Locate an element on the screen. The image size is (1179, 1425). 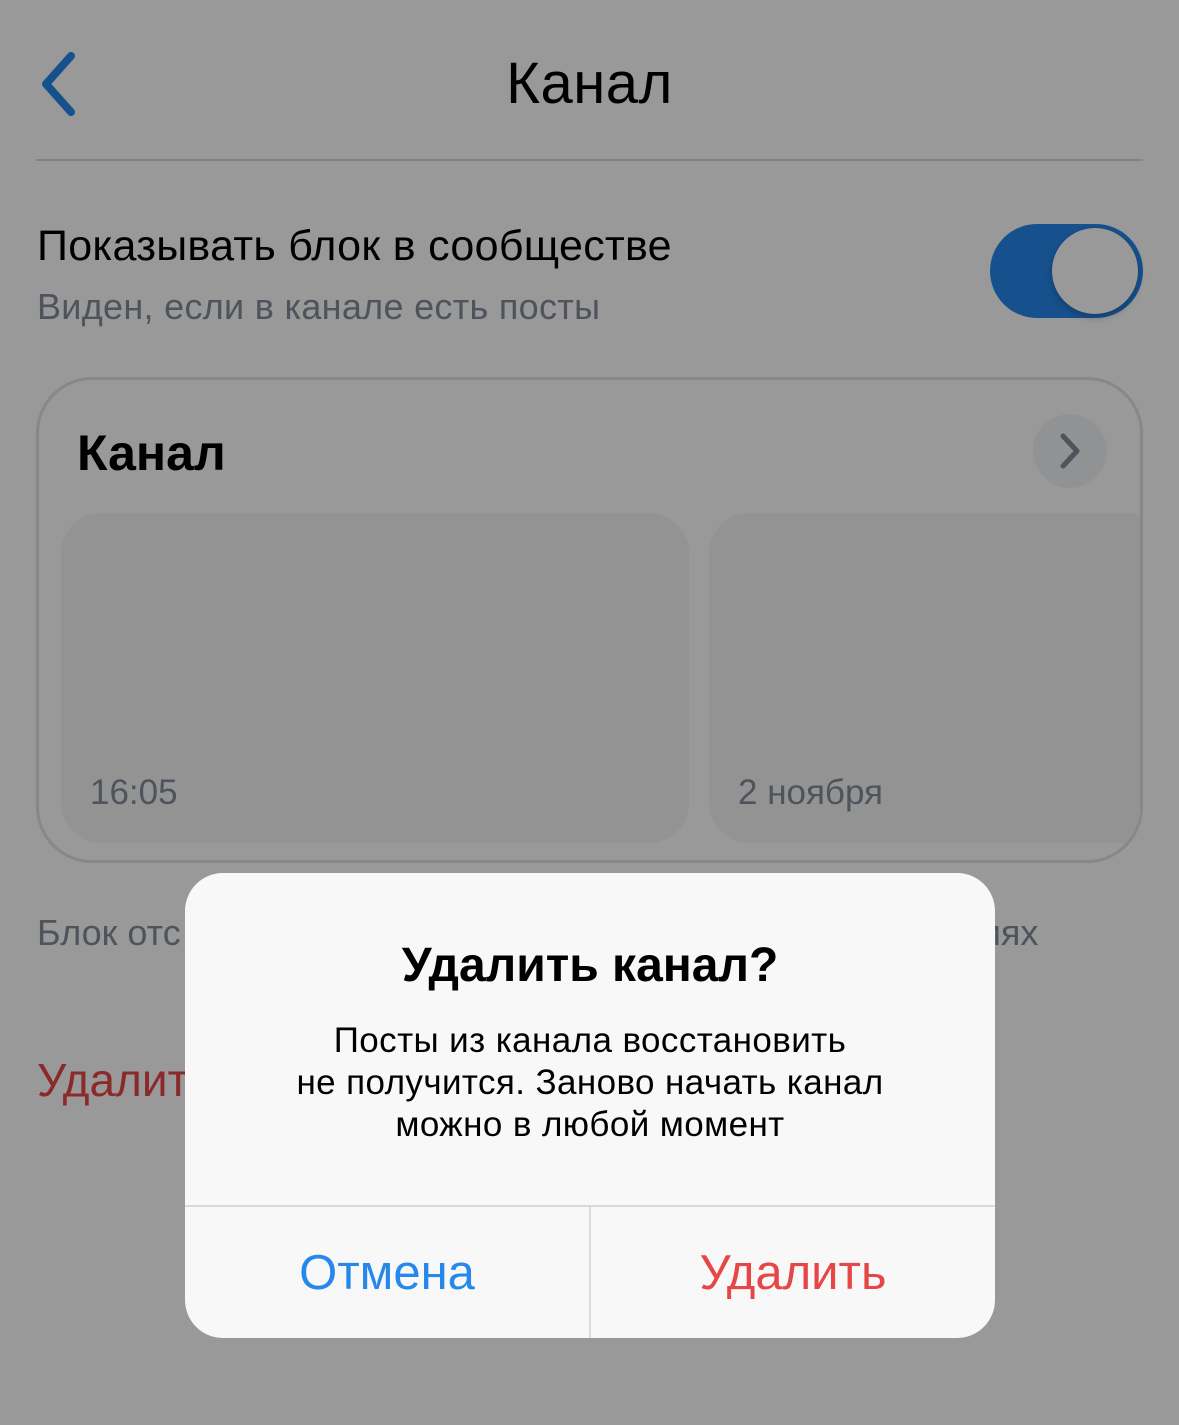
alert-message-line: можно в любой момент is located at coordinates (590, 1124).